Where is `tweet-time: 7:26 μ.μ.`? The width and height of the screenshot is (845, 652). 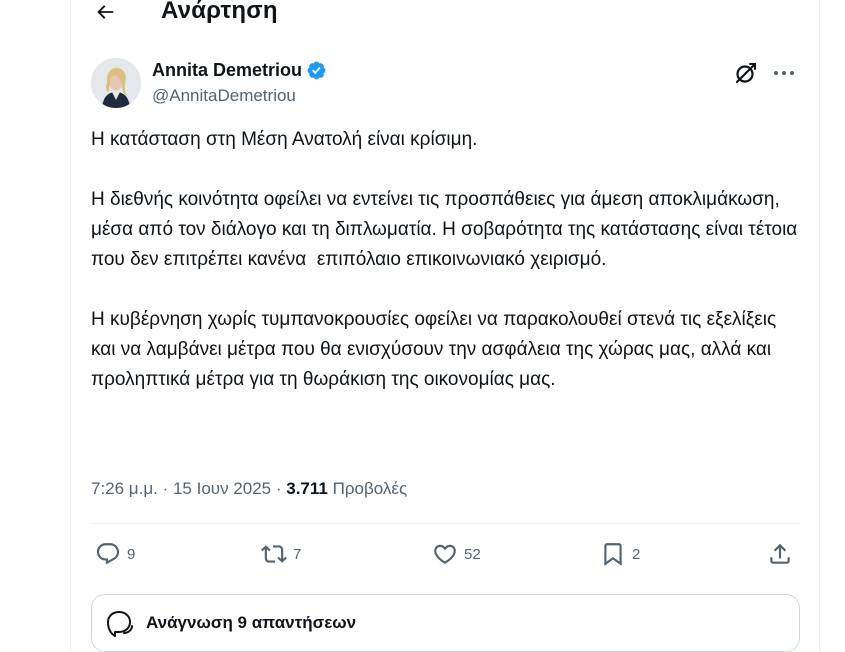 tweet-time: 7:26 μ.μ. is located at coordinates (124, 488).